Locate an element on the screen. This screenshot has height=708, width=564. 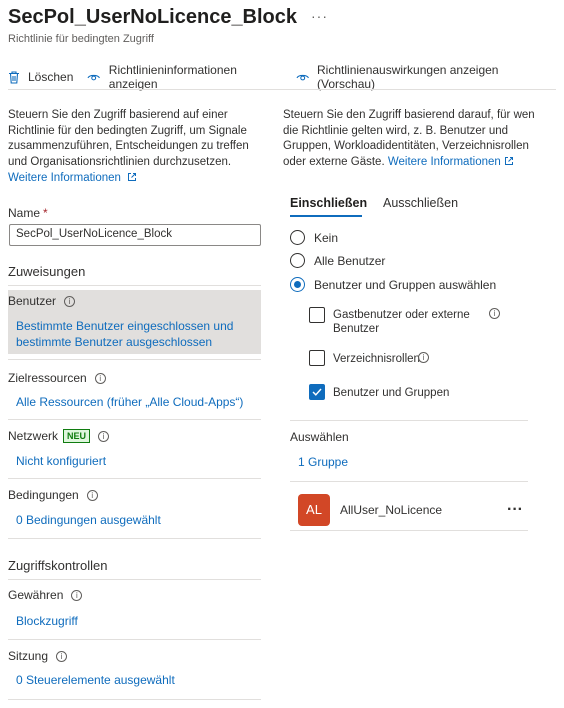
users-label: Benutzer i is located at coordinates (42, 301).